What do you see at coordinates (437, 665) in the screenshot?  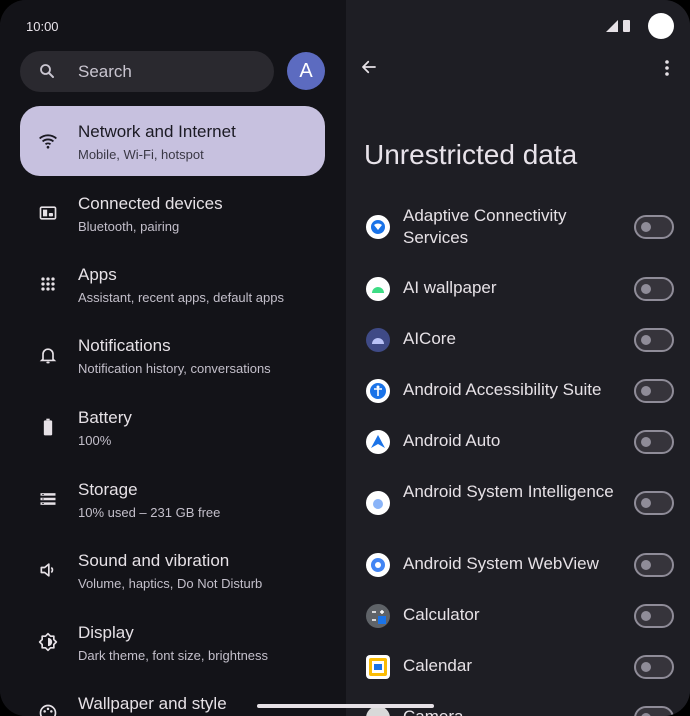 I see `app-name: Calendar` at bounding box center [437, 665].